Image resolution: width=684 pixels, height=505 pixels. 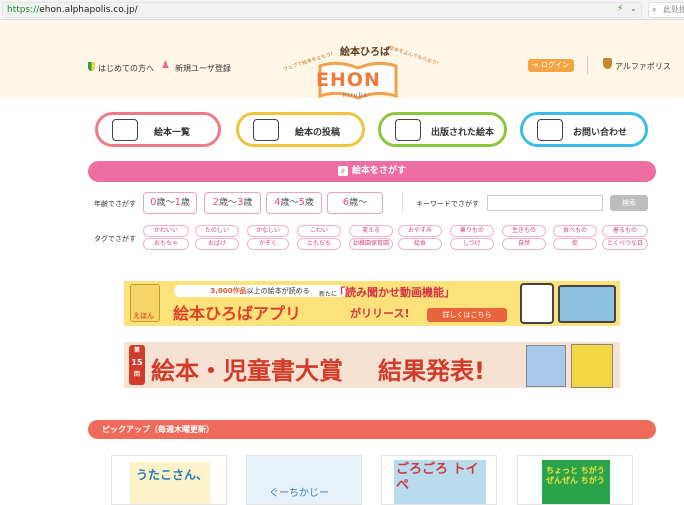 What do you see at coordinates (643, 66) in the screenshot?
I see `alphapolis-link: アルファポリス` at bounding box center [643, 66].